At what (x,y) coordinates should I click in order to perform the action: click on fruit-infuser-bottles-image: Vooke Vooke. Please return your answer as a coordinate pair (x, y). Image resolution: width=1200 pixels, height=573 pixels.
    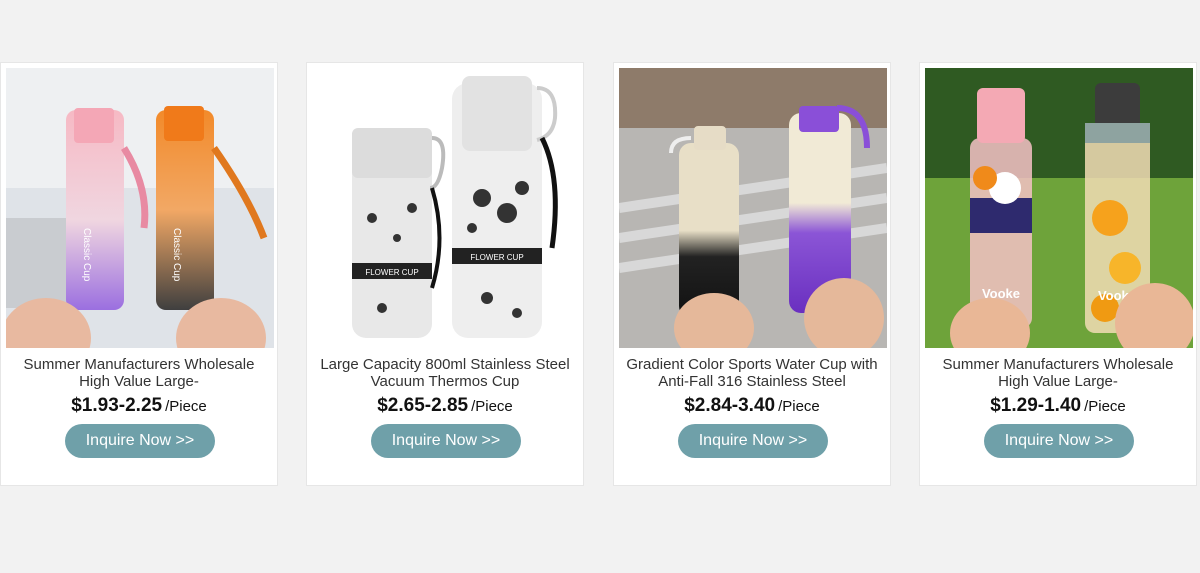
    Looking at the image, I should click on (1059, 208).